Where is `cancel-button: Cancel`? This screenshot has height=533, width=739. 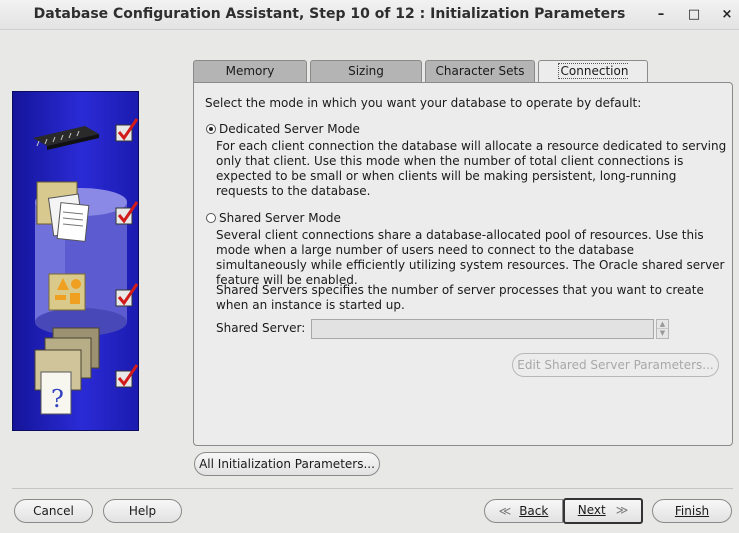 cancel-button: Cancel is located at coordinates (53, 511).